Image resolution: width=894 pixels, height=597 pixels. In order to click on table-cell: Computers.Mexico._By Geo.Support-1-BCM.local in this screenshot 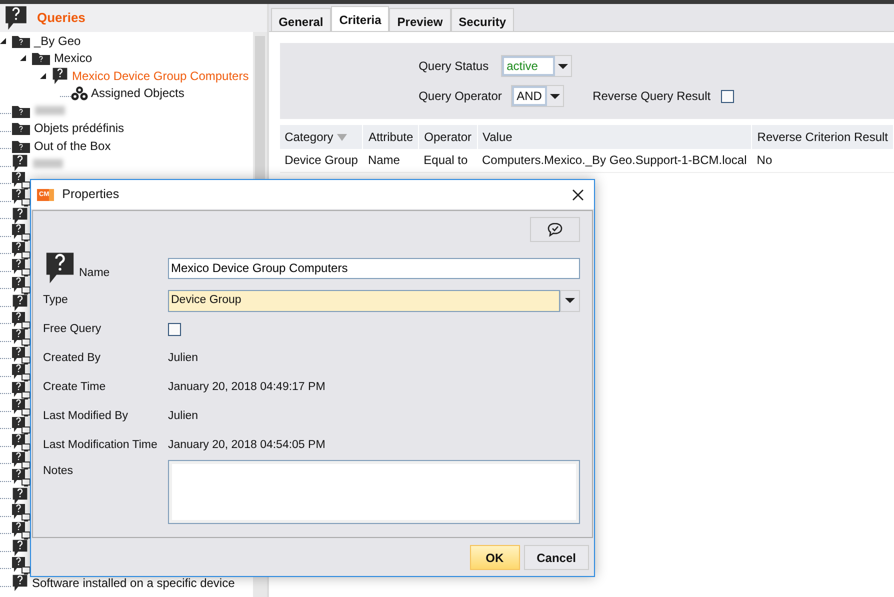, I will do `click(614, 160)`.